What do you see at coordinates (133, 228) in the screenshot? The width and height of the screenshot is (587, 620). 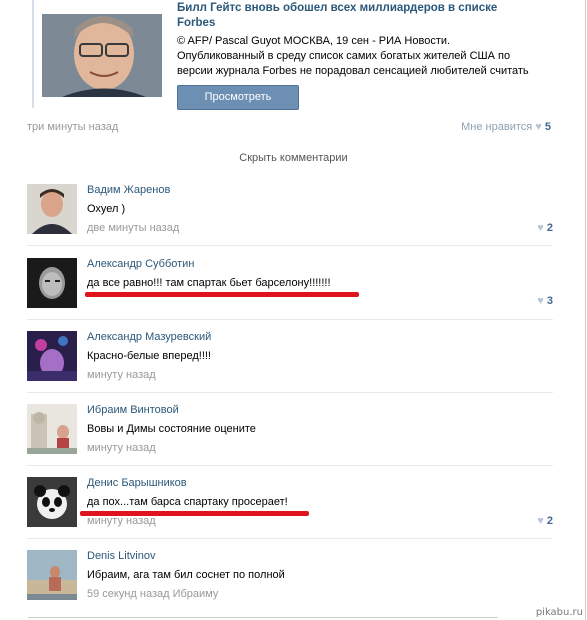 I see `comment-time: две минуты назад` at bounding box center [133, 228].